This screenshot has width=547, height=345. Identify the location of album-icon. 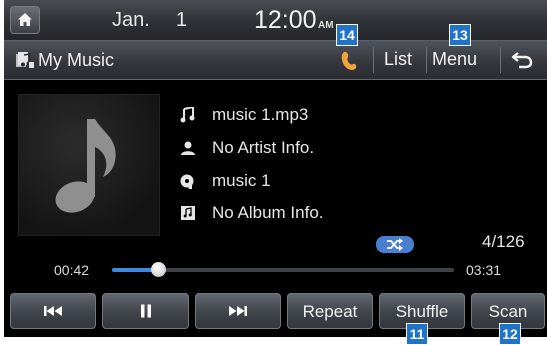
(188, 213).